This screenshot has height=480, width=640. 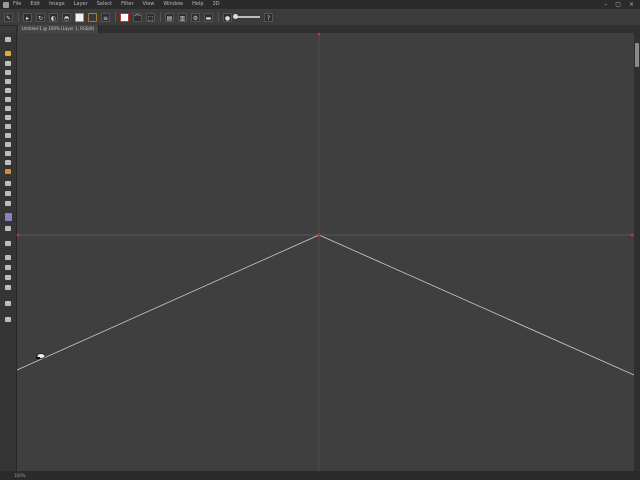 What do you see at coordinates (18, 235) in the screenshot?
I see `guide-anchor-left` at bounding box center [18, 235].